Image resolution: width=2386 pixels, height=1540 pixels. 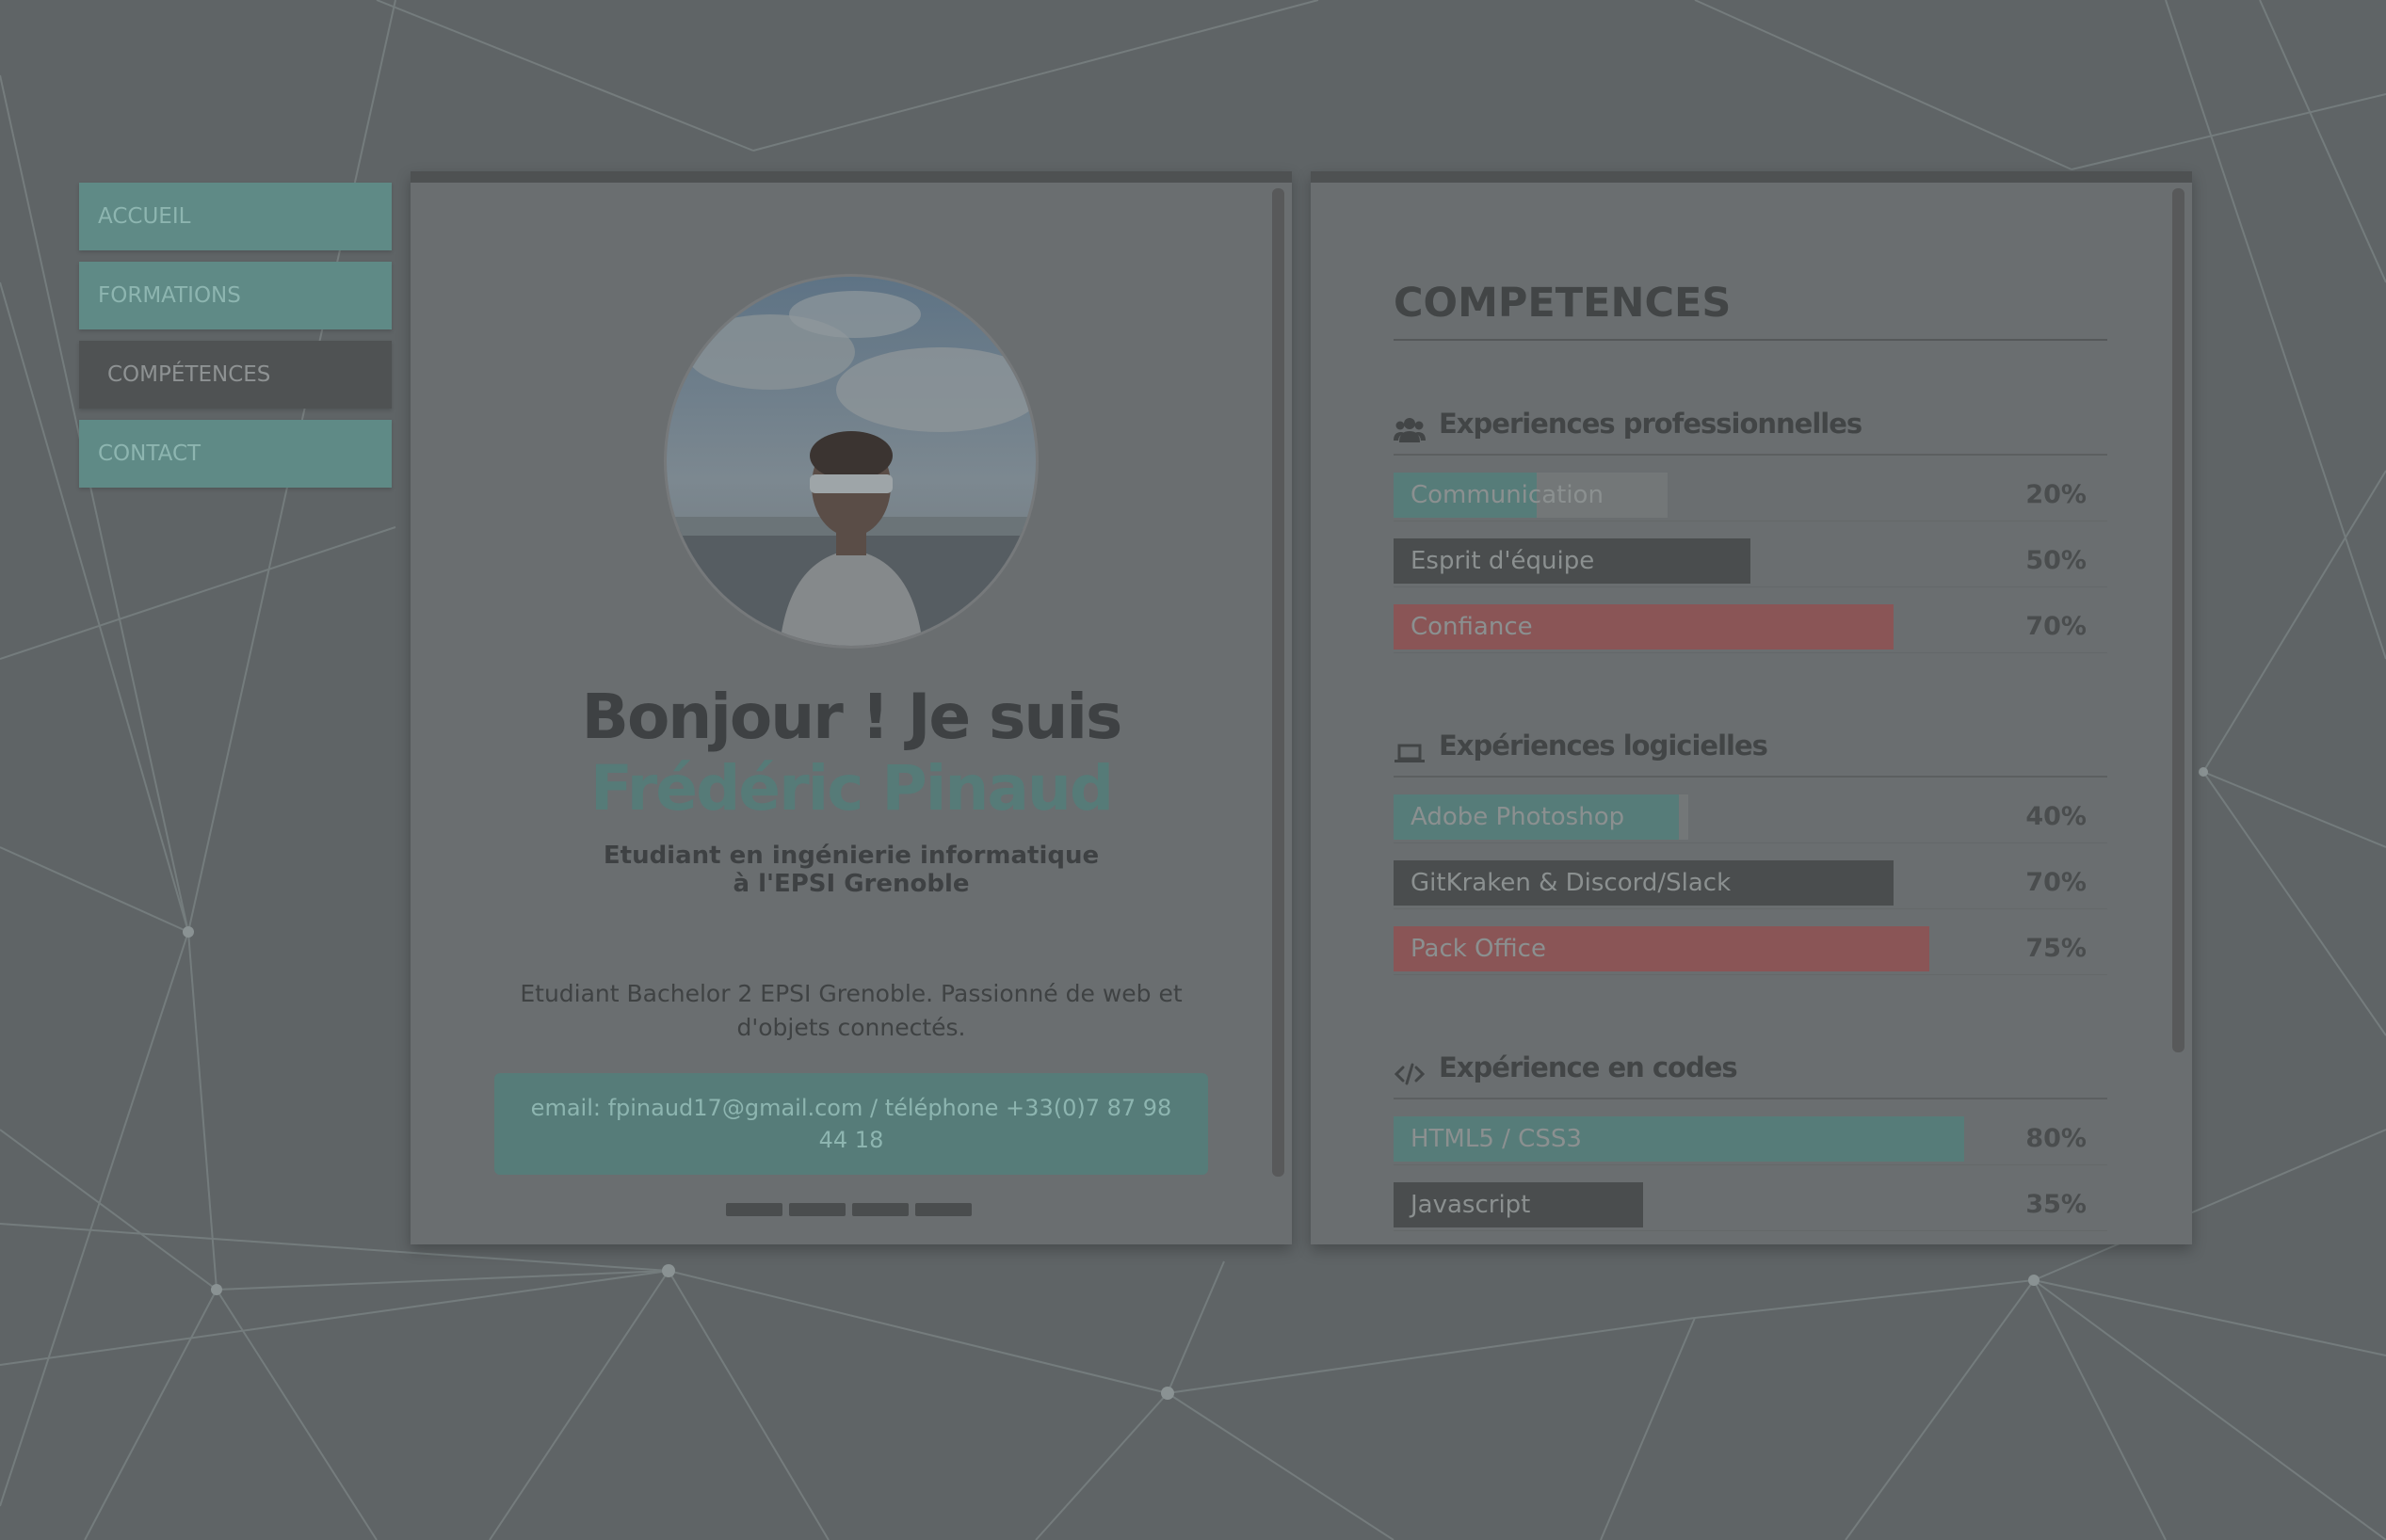 I want to click on skill-percent: 35%, so click(x=2056, y=1204).